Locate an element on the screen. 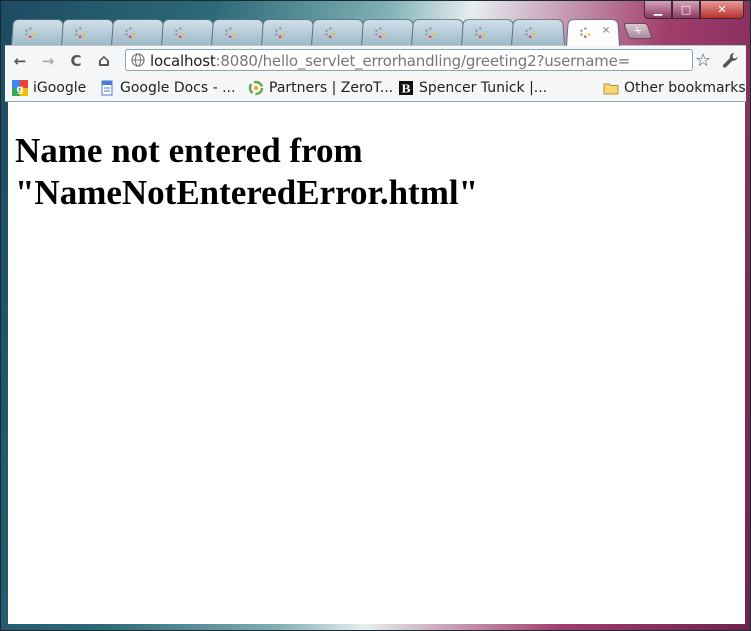 The height and width of the screenshot is (631, 751). bookmark-star-icon: ☆ is located at coordinates (703, 60).